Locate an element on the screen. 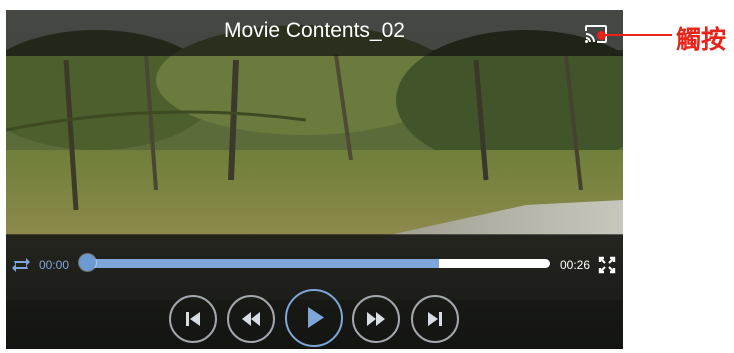 This screenshot has height=353, width=734. video-title: Movie Contents_02 is located at coordinates (314, 30).